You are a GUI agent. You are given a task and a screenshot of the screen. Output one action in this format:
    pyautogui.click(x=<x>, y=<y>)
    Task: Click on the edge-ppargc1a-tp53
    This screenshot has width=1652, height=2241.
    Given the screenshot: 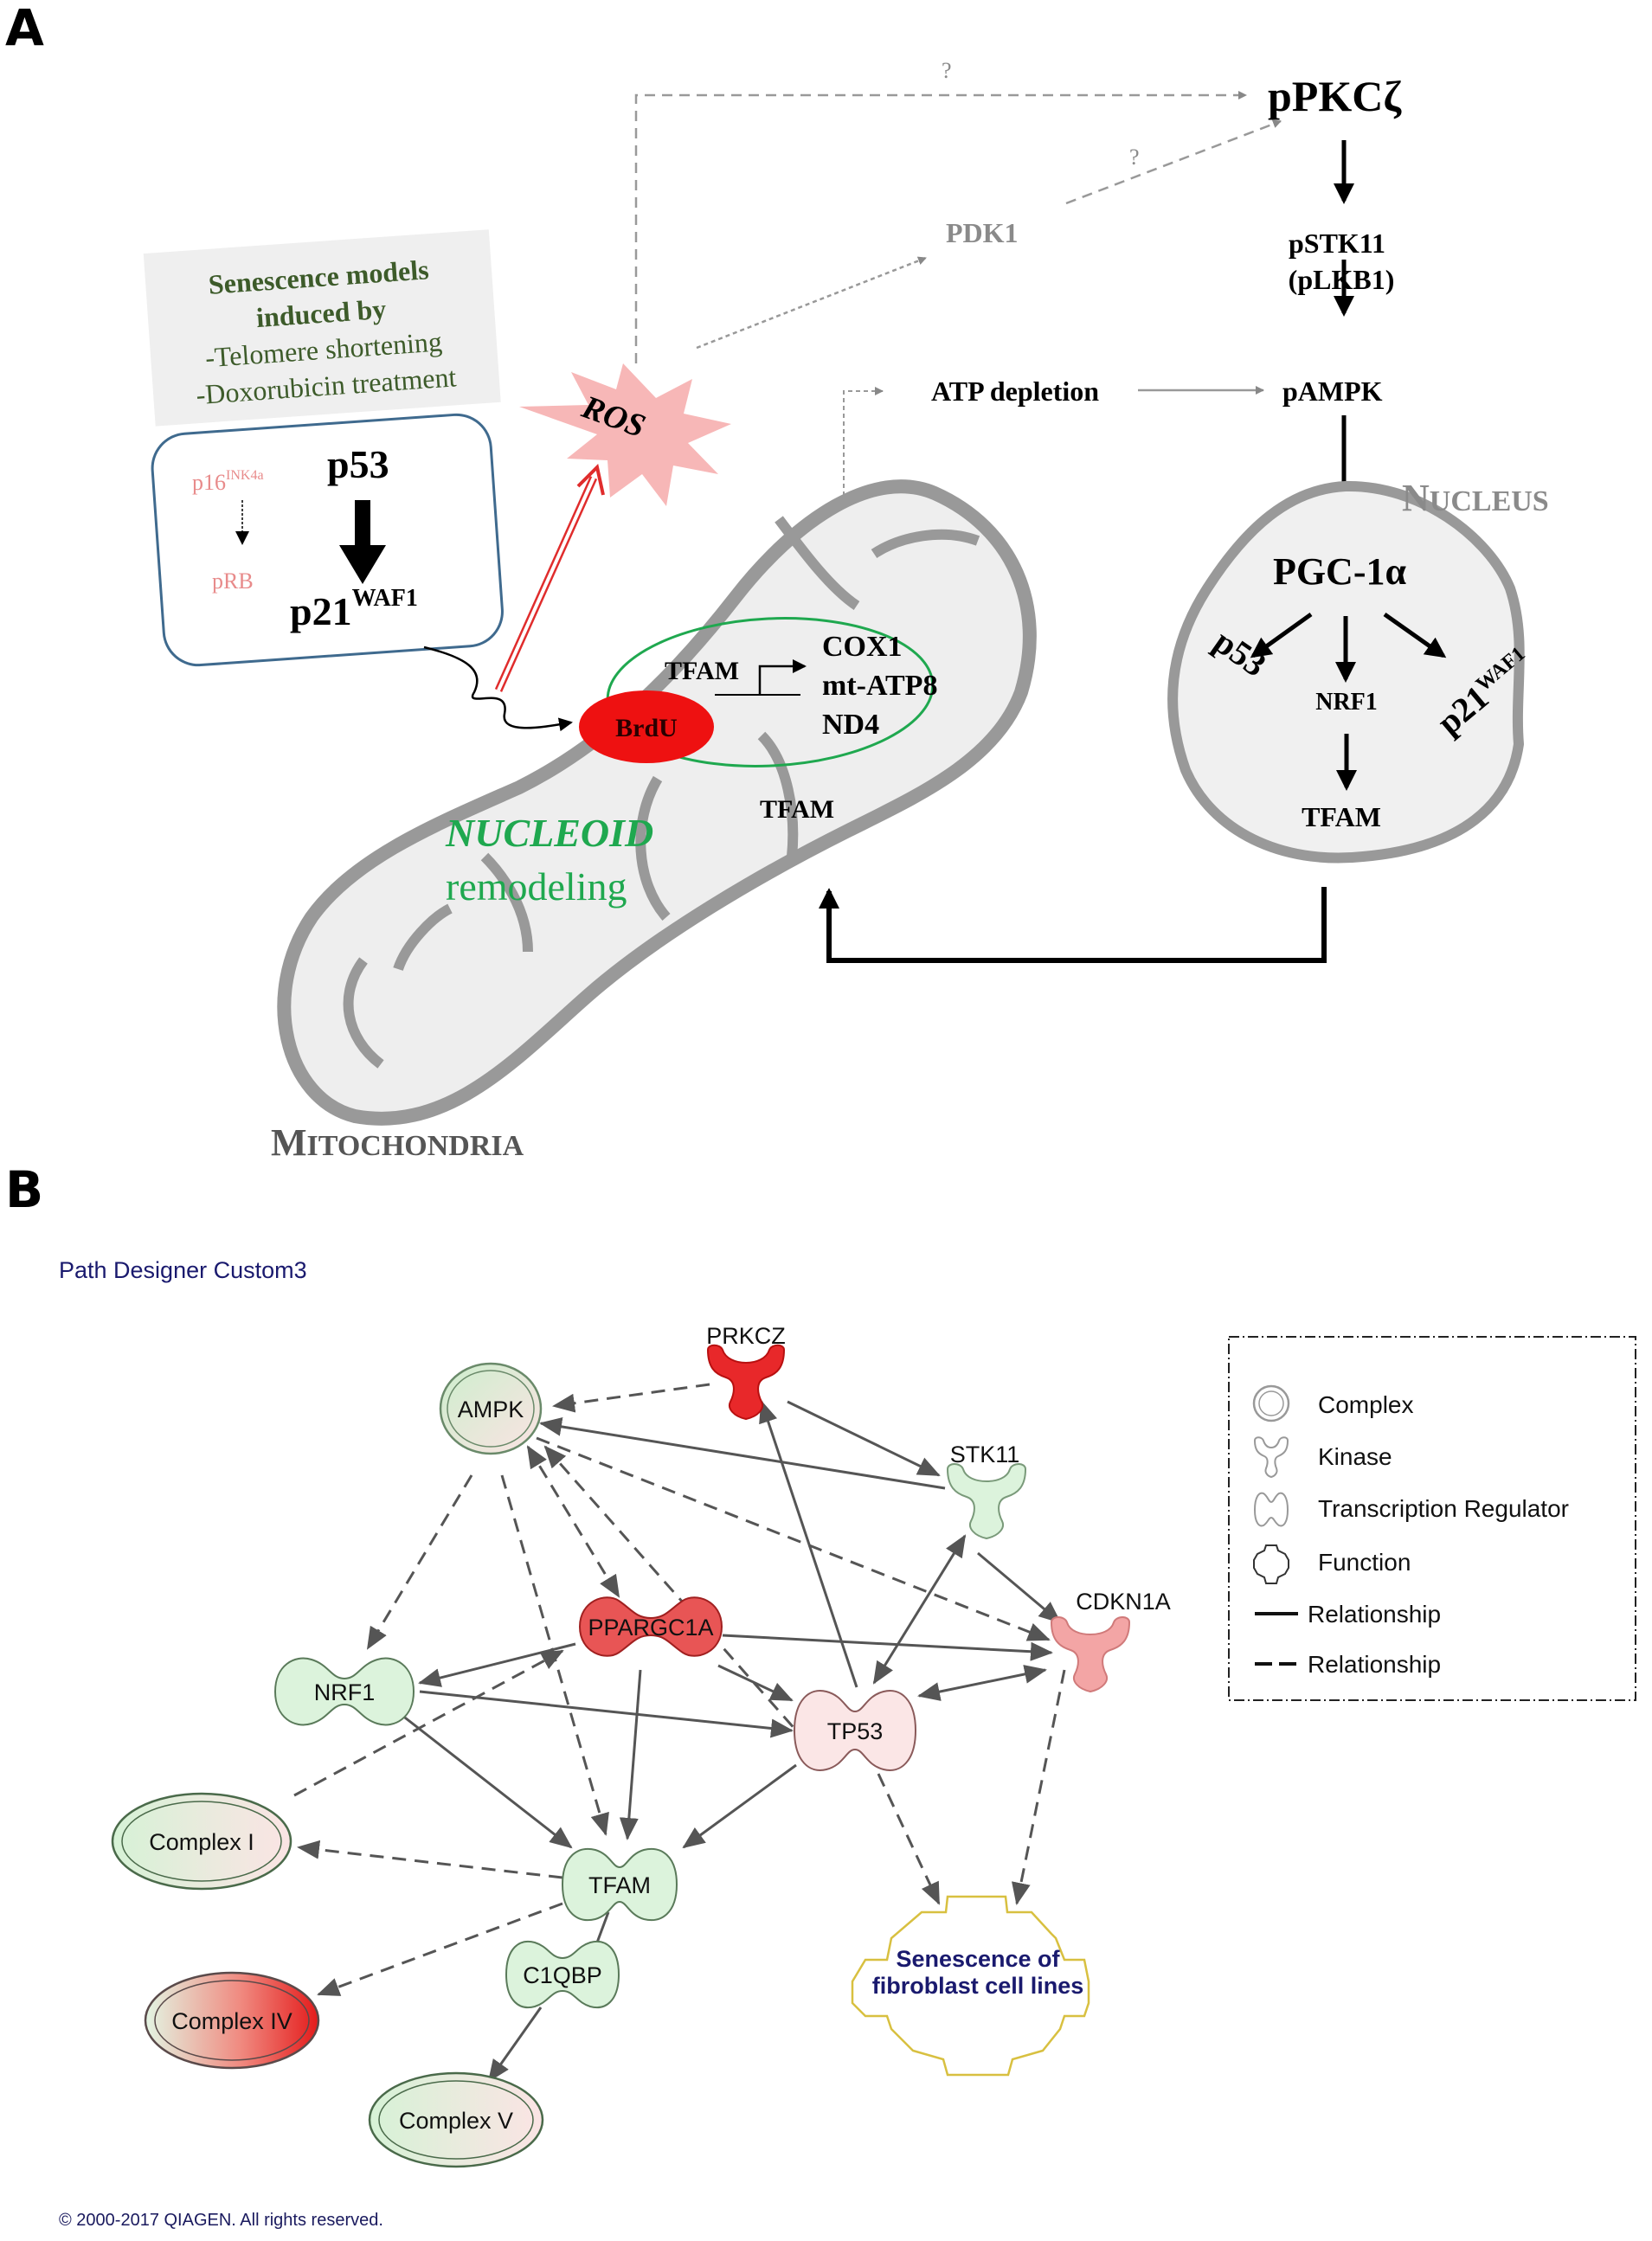 What is the action you would take?
    pyautogui.click(x=755, y=1683)
    